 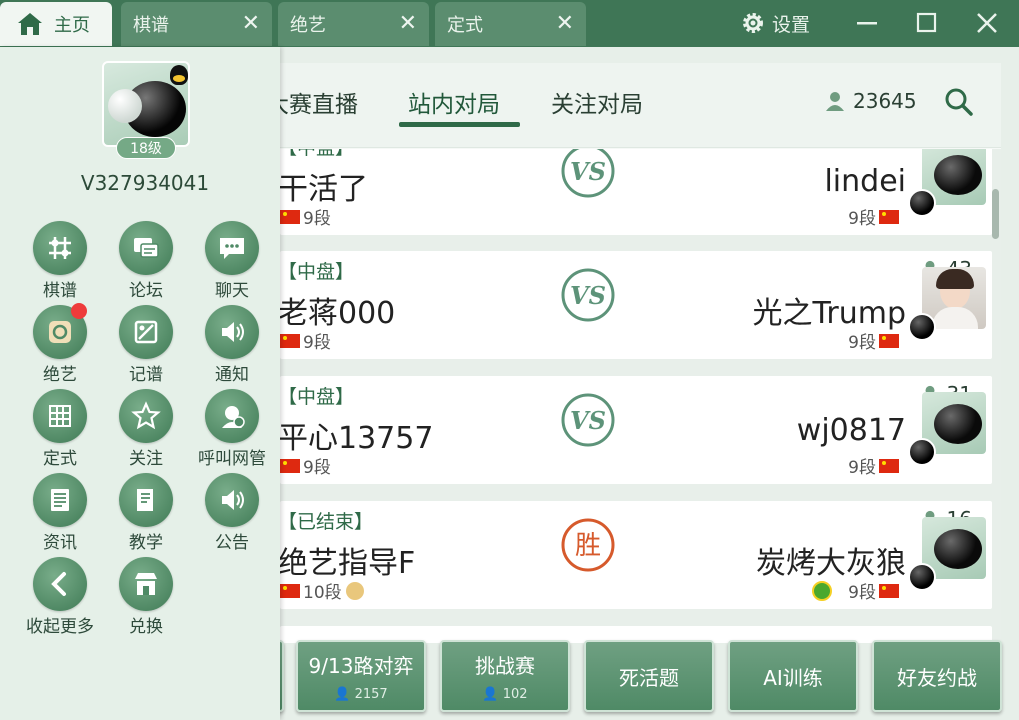 I want to click on game-9-13-button: 9/13路对弈 👤 2157, so click(x=361, y=676).